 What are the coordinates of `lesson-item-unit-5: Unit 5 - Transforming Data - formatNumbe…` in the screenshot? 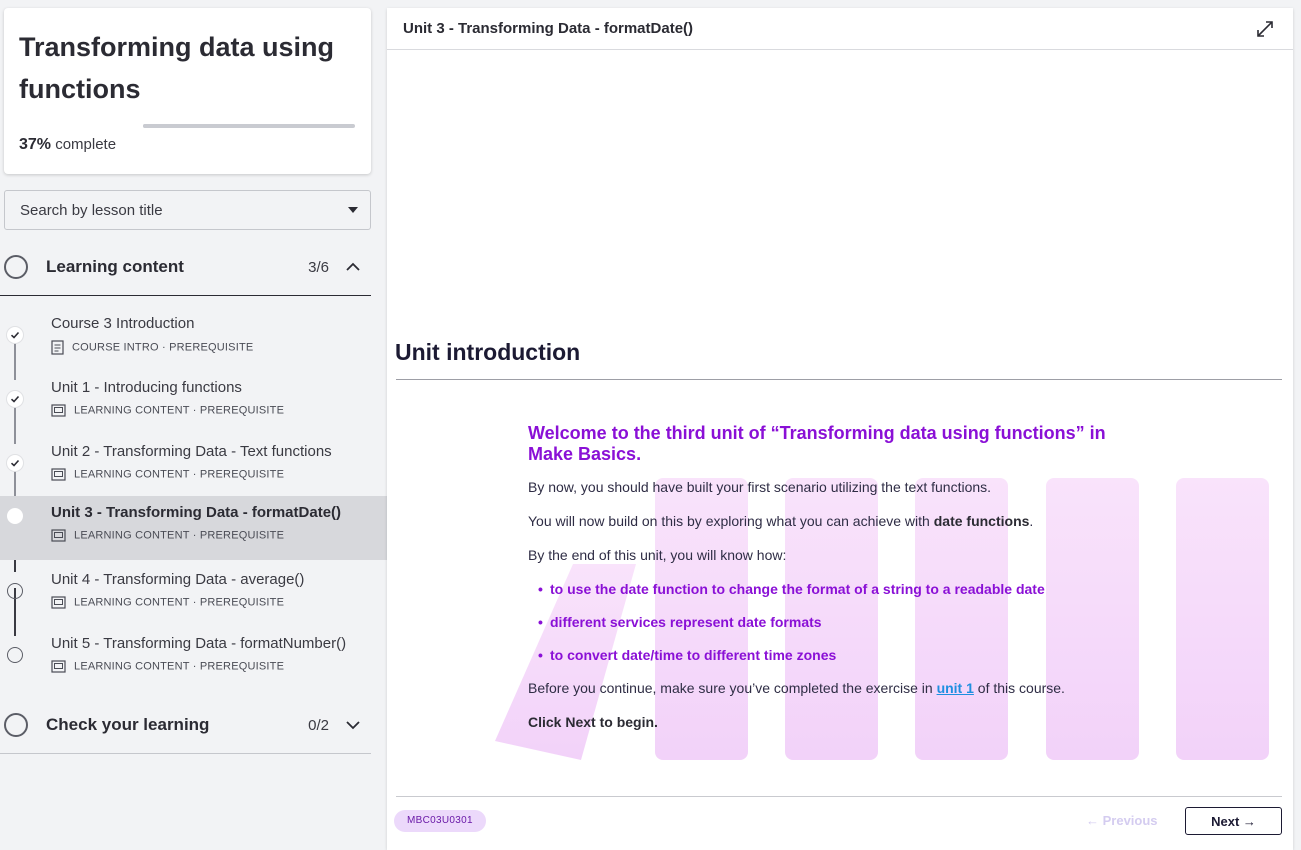 It's located at (193, 659).